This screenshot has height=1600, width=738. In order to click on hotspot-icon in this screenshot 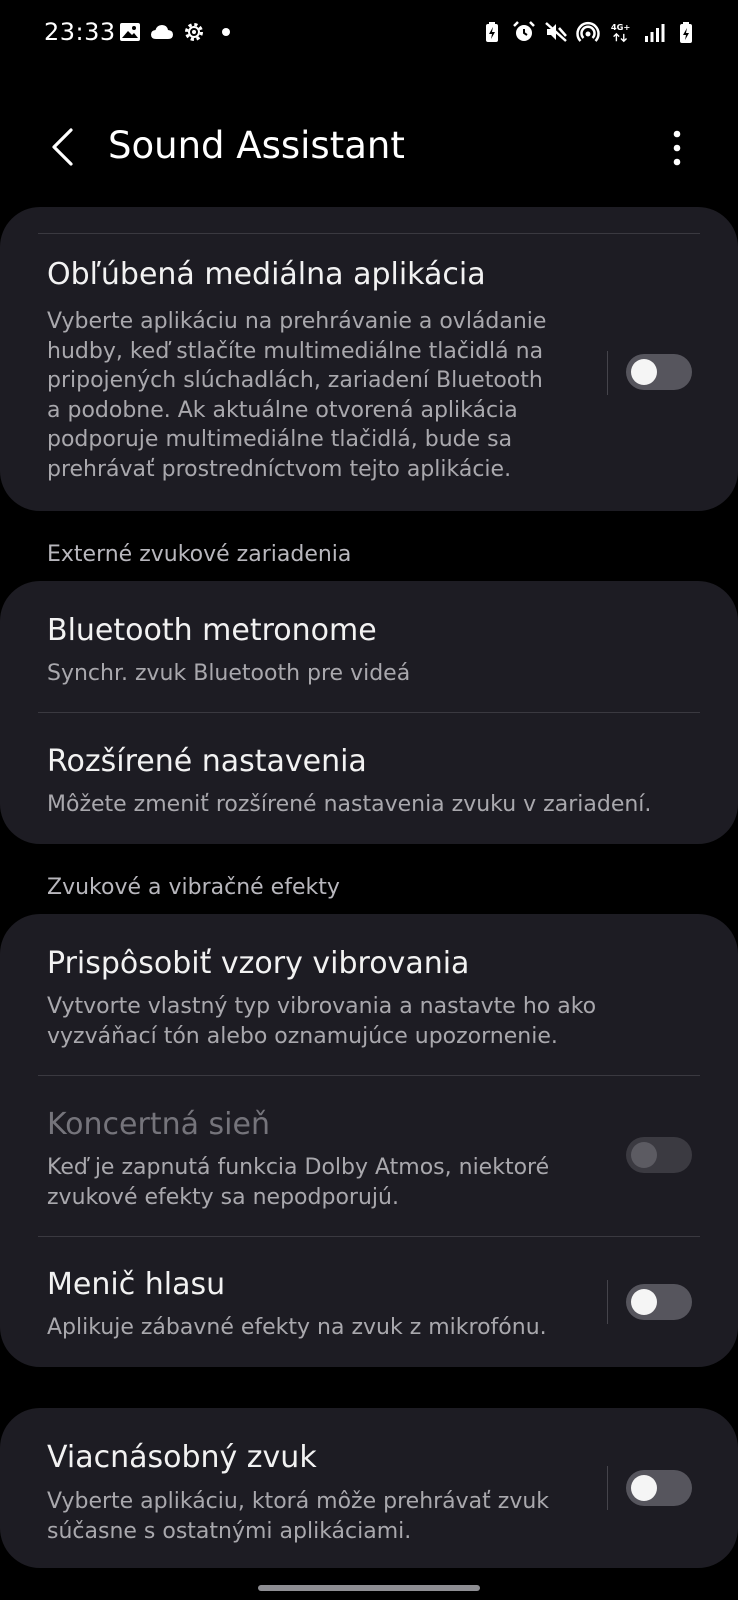, I will do `click(588, 32)`.